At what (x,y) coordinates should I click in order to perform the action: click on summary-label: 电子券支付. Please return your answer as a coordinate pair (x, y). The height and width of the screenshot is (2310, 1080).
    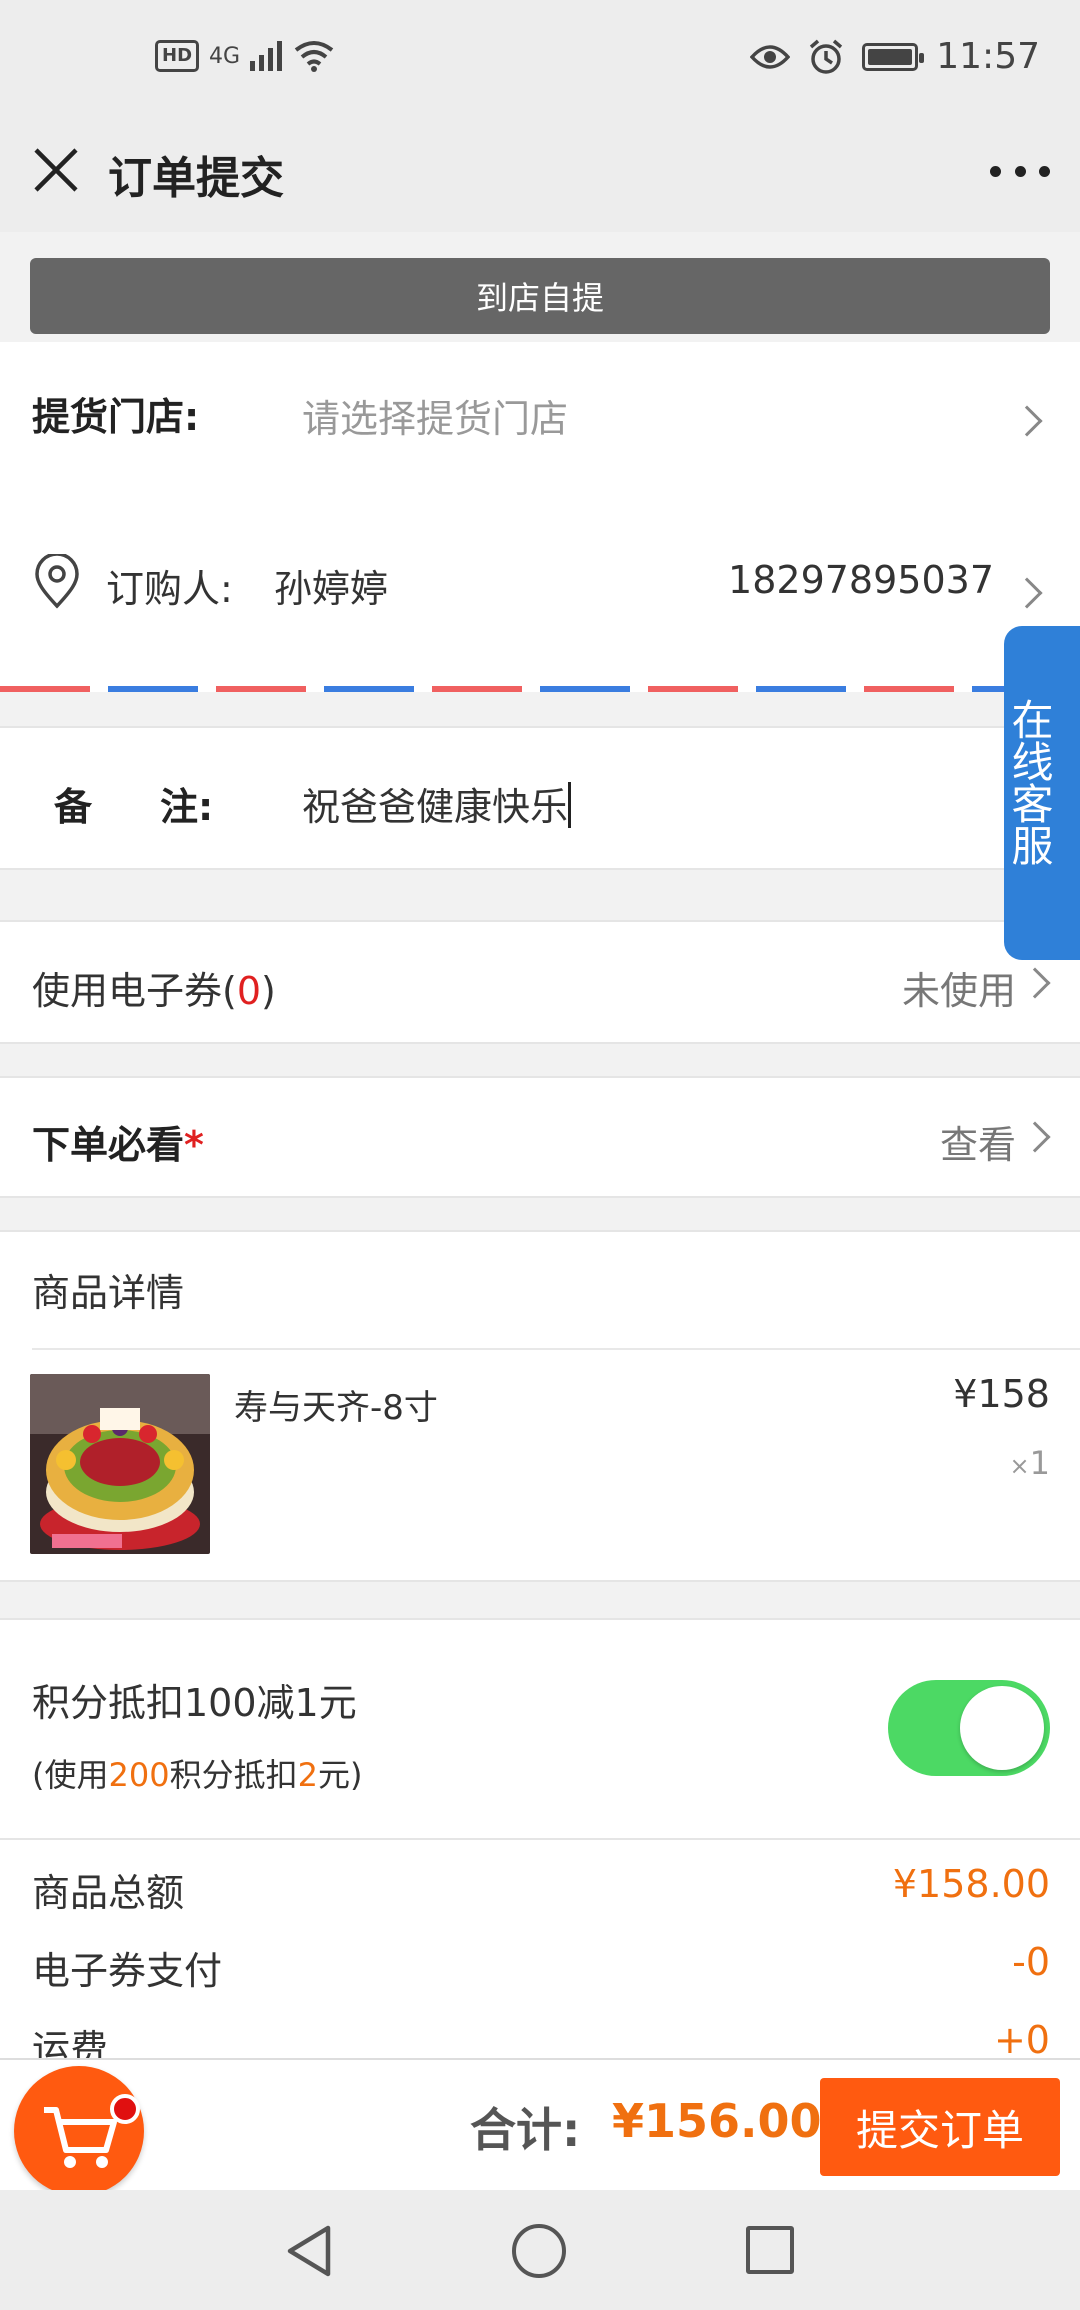
    Looking at the image, I should click on (127, 1971).